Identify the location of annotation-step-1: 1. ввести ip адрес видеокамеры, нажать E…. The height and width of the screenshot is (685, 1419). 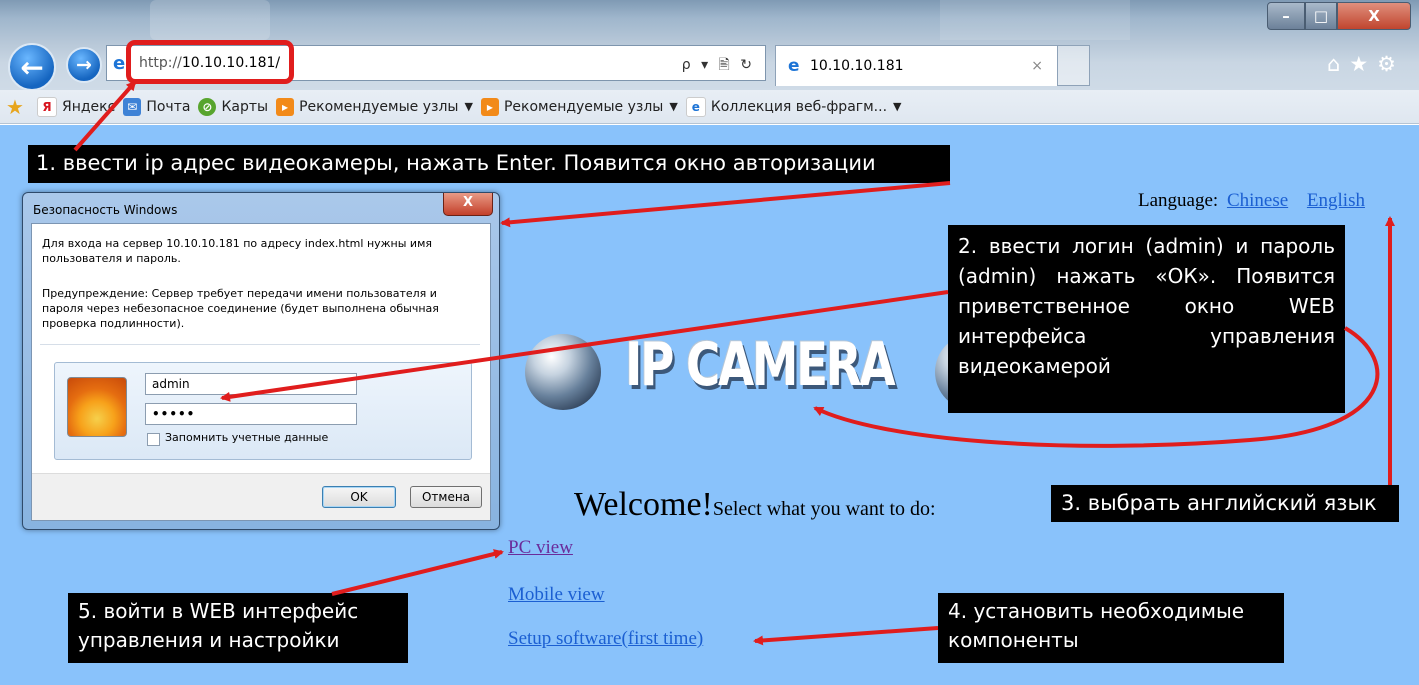
(489, 164).